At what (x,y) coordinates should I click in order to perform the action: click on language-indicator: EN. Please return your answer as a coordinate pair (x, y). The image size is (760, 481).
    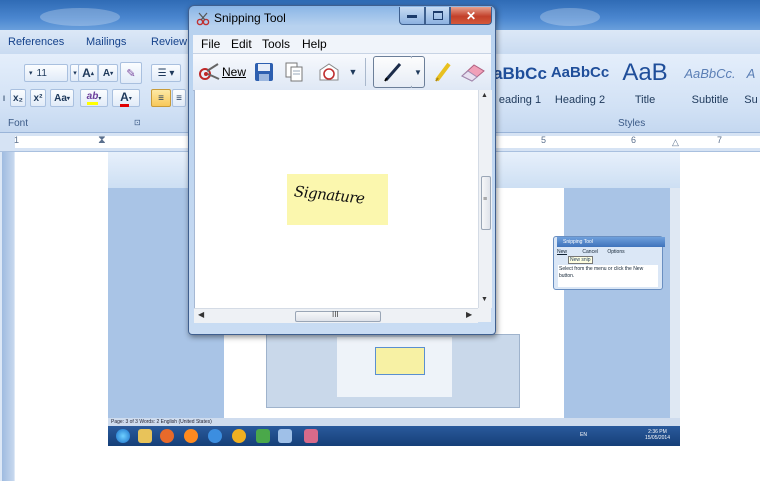
    Looking at the image, I should click on (583, 435).